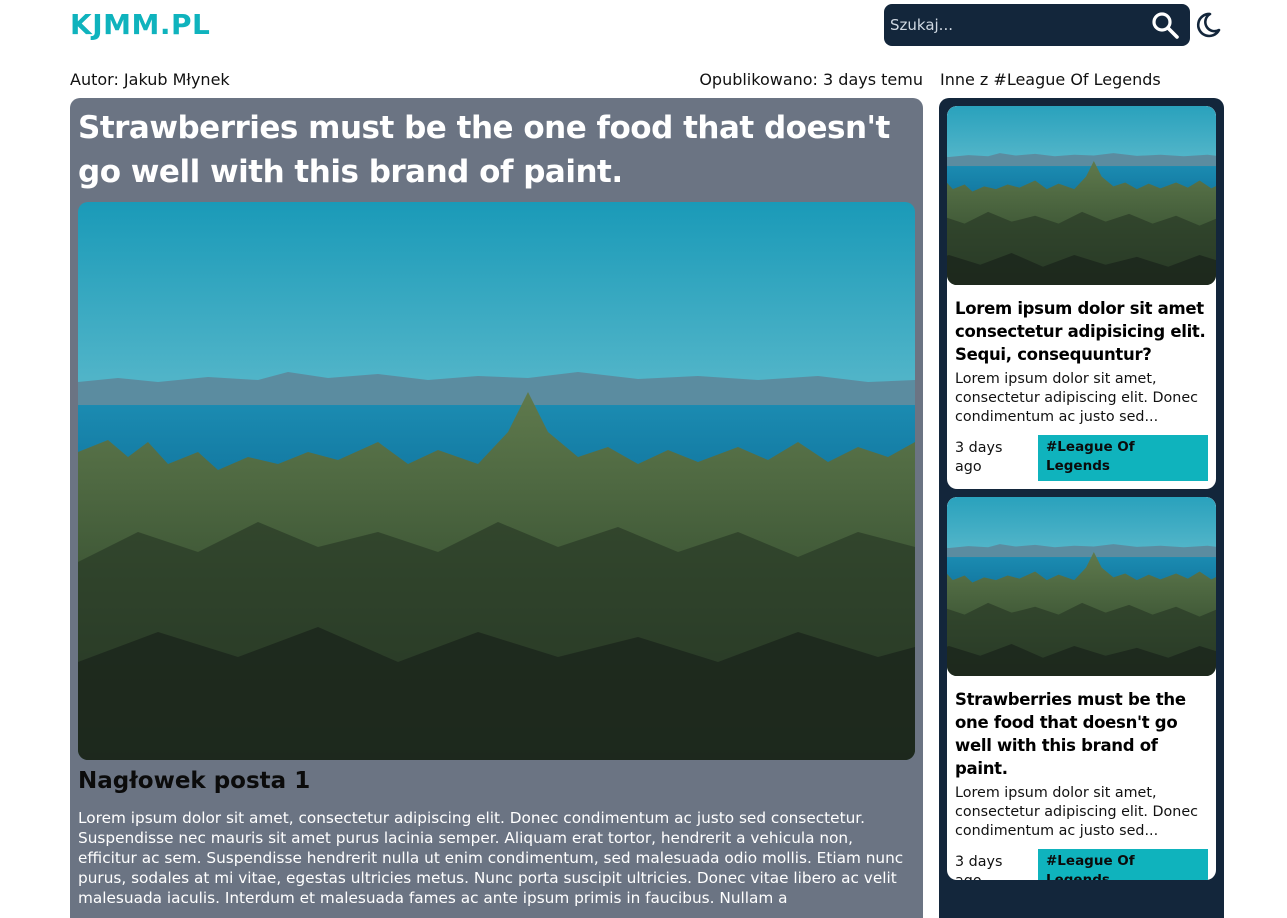  What do you see at coordinates (1207, 25) in the screenshot?
I see `moon-icon` at bounding box center [1207, 25].